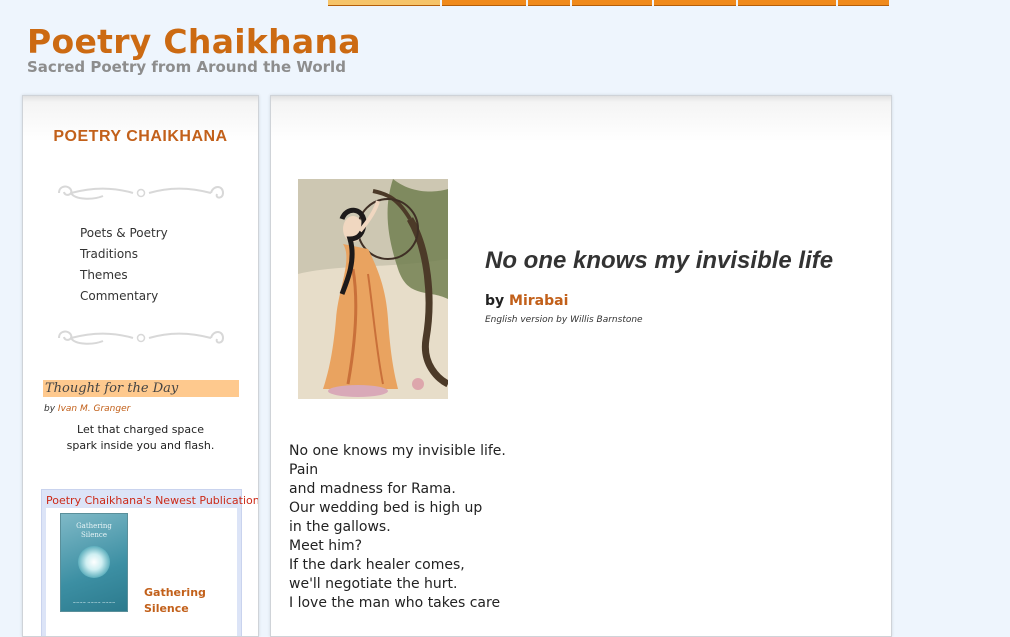  I want to click on poem-line: we'll negotiate the hurt., so click(373, 584).